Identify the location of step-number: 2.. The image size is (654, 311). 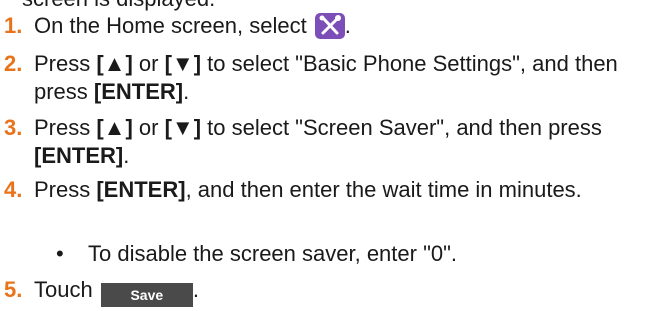
(13, 63).